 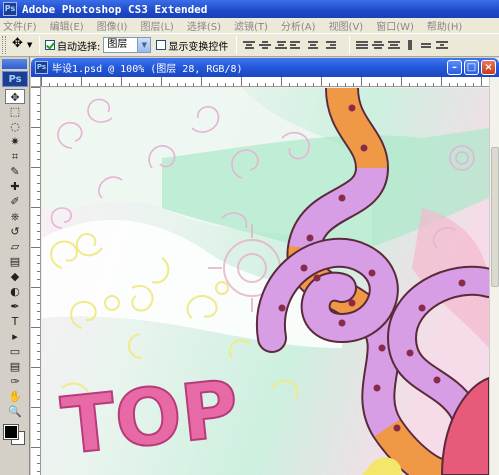 I want to click on options-bar-grip, so click(x=4, y=45).